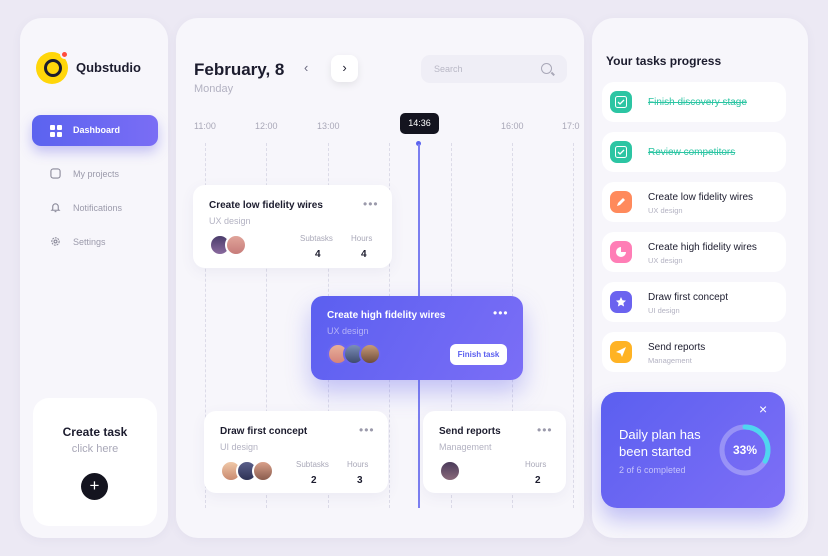 The image size is (828, 556). I want to click on bell-icon, so click(55, 208).